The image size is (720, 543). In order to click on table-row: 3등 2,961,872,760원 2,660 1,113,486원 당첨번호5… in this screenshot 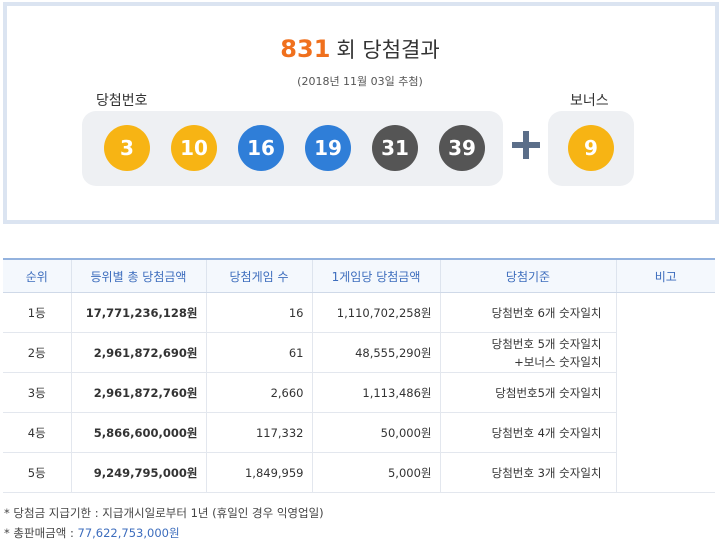, I will do `click(359, 392)`.